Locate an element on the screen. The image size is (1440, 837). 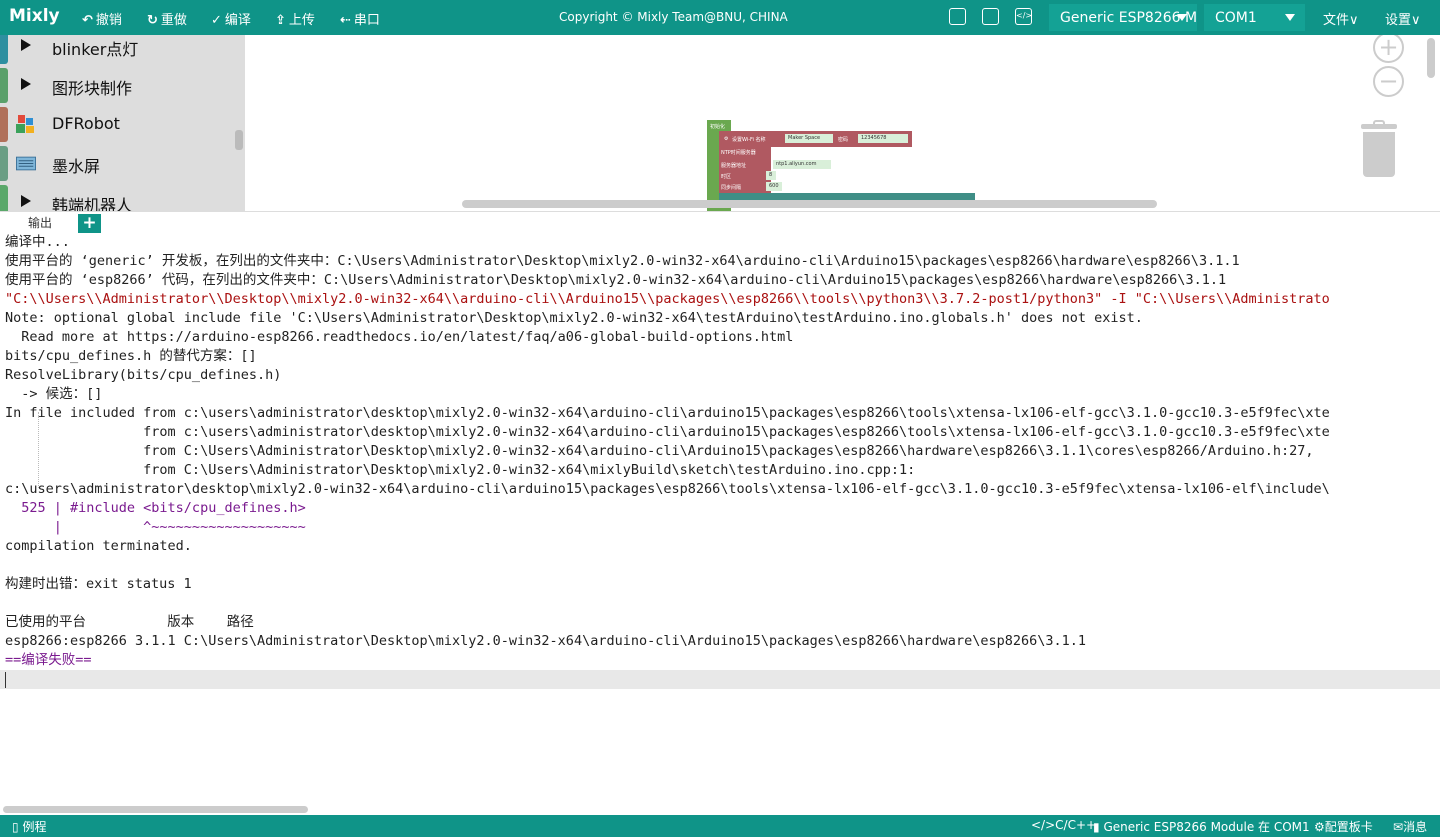
code-icon: </> is located at coordinates (1043, 825).